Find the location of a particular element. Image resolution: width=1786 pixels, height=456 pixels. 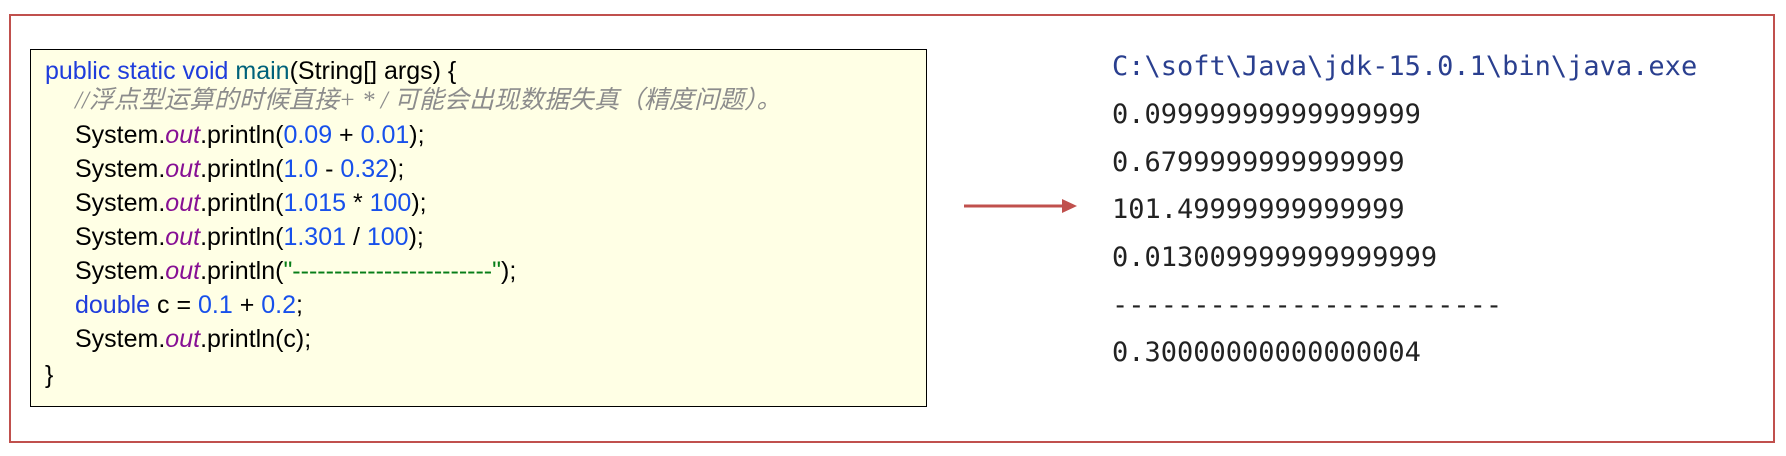

code-line-println-c: System.out.println(c); is located at coordinates (193, 339).